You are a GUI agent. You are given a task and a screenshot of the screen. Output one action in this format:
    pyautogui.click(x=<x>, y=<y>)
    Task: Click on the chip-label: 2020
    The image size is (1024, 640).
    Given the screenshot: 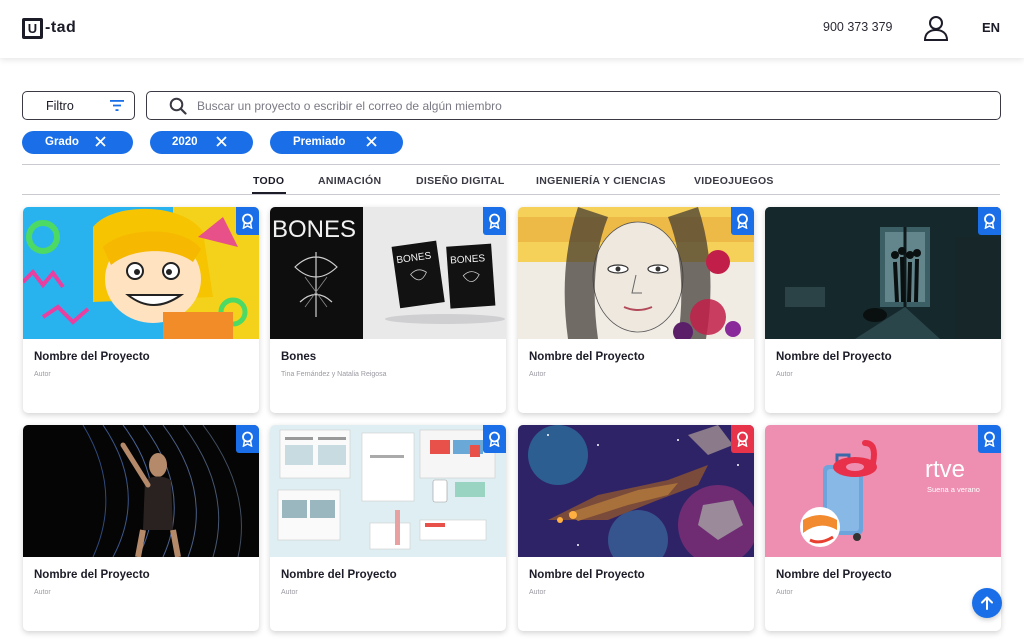 What is the action you would take?
    pyautogui.click(x=185, y=142)
    